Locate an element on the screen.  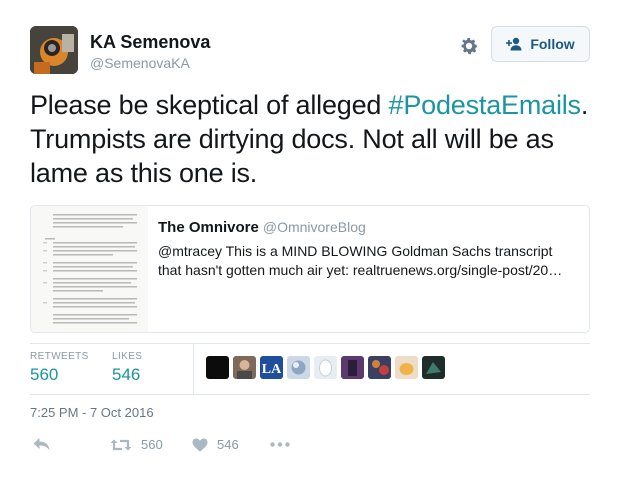
quote-author-handle: @OmnivoreBlog is located at coordinates (314, 227).